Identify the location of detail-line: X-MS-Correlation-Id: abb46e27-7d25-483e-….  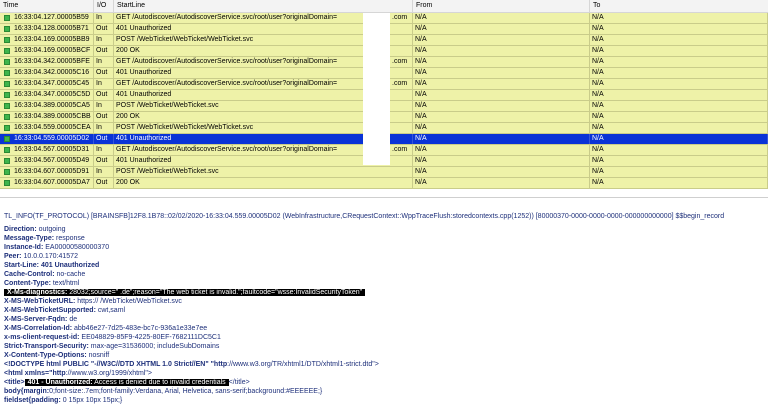
(105, 328).